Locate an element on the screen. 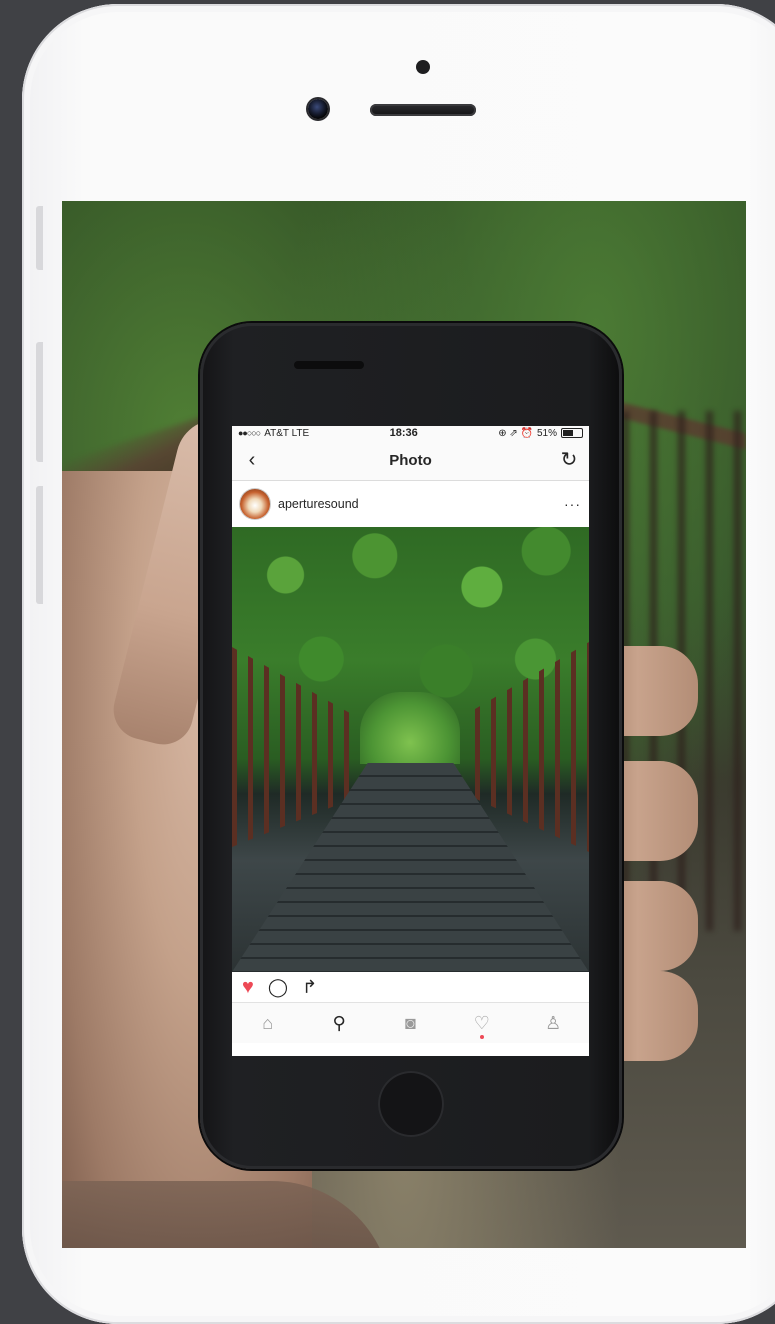  camera-icon: ◙ is located at coordinates (410, 1023).